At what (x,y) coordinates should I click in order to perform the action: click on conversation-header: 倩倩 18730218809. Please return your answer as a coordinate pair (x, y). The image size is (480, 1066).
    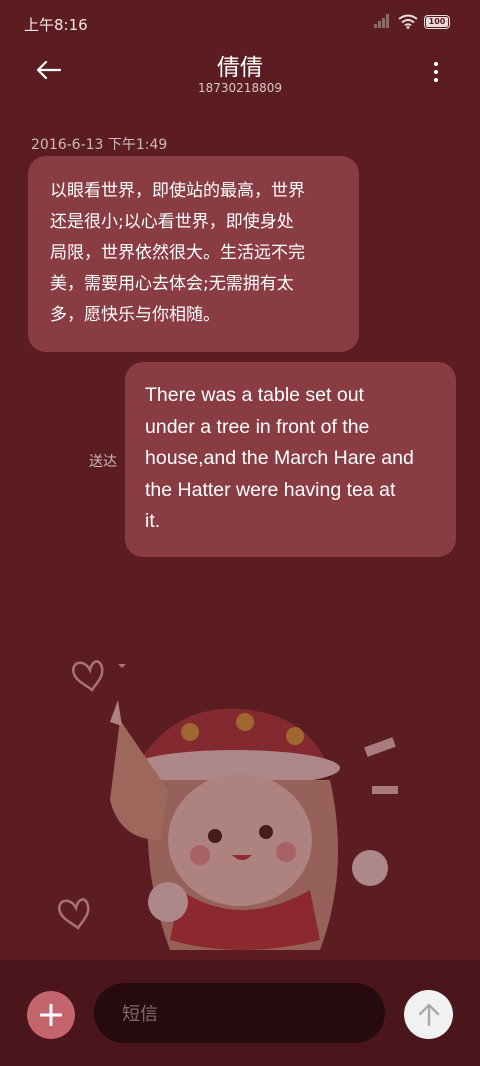
    Looking at the image, I should click on (240, 74).